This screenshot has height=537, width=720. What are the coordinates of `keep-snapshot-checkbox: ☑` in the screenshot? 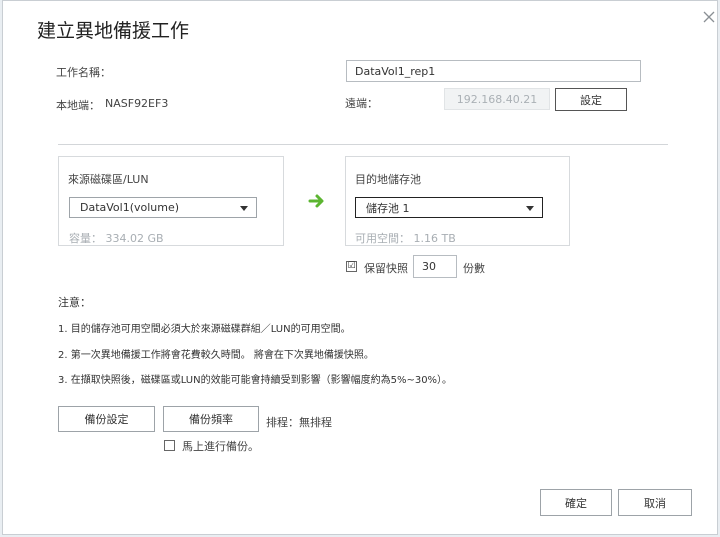 It's located at (351, 266).